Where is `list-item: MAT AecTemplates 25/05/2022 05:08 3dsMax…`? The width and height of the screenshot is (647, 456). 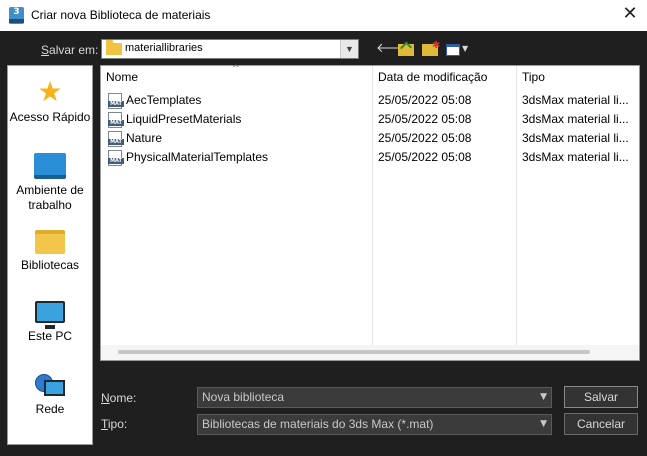
list-item: MAT AecTemplates 25/05/2022 05:08 3dsMax… is located at coordinates (370, 100).